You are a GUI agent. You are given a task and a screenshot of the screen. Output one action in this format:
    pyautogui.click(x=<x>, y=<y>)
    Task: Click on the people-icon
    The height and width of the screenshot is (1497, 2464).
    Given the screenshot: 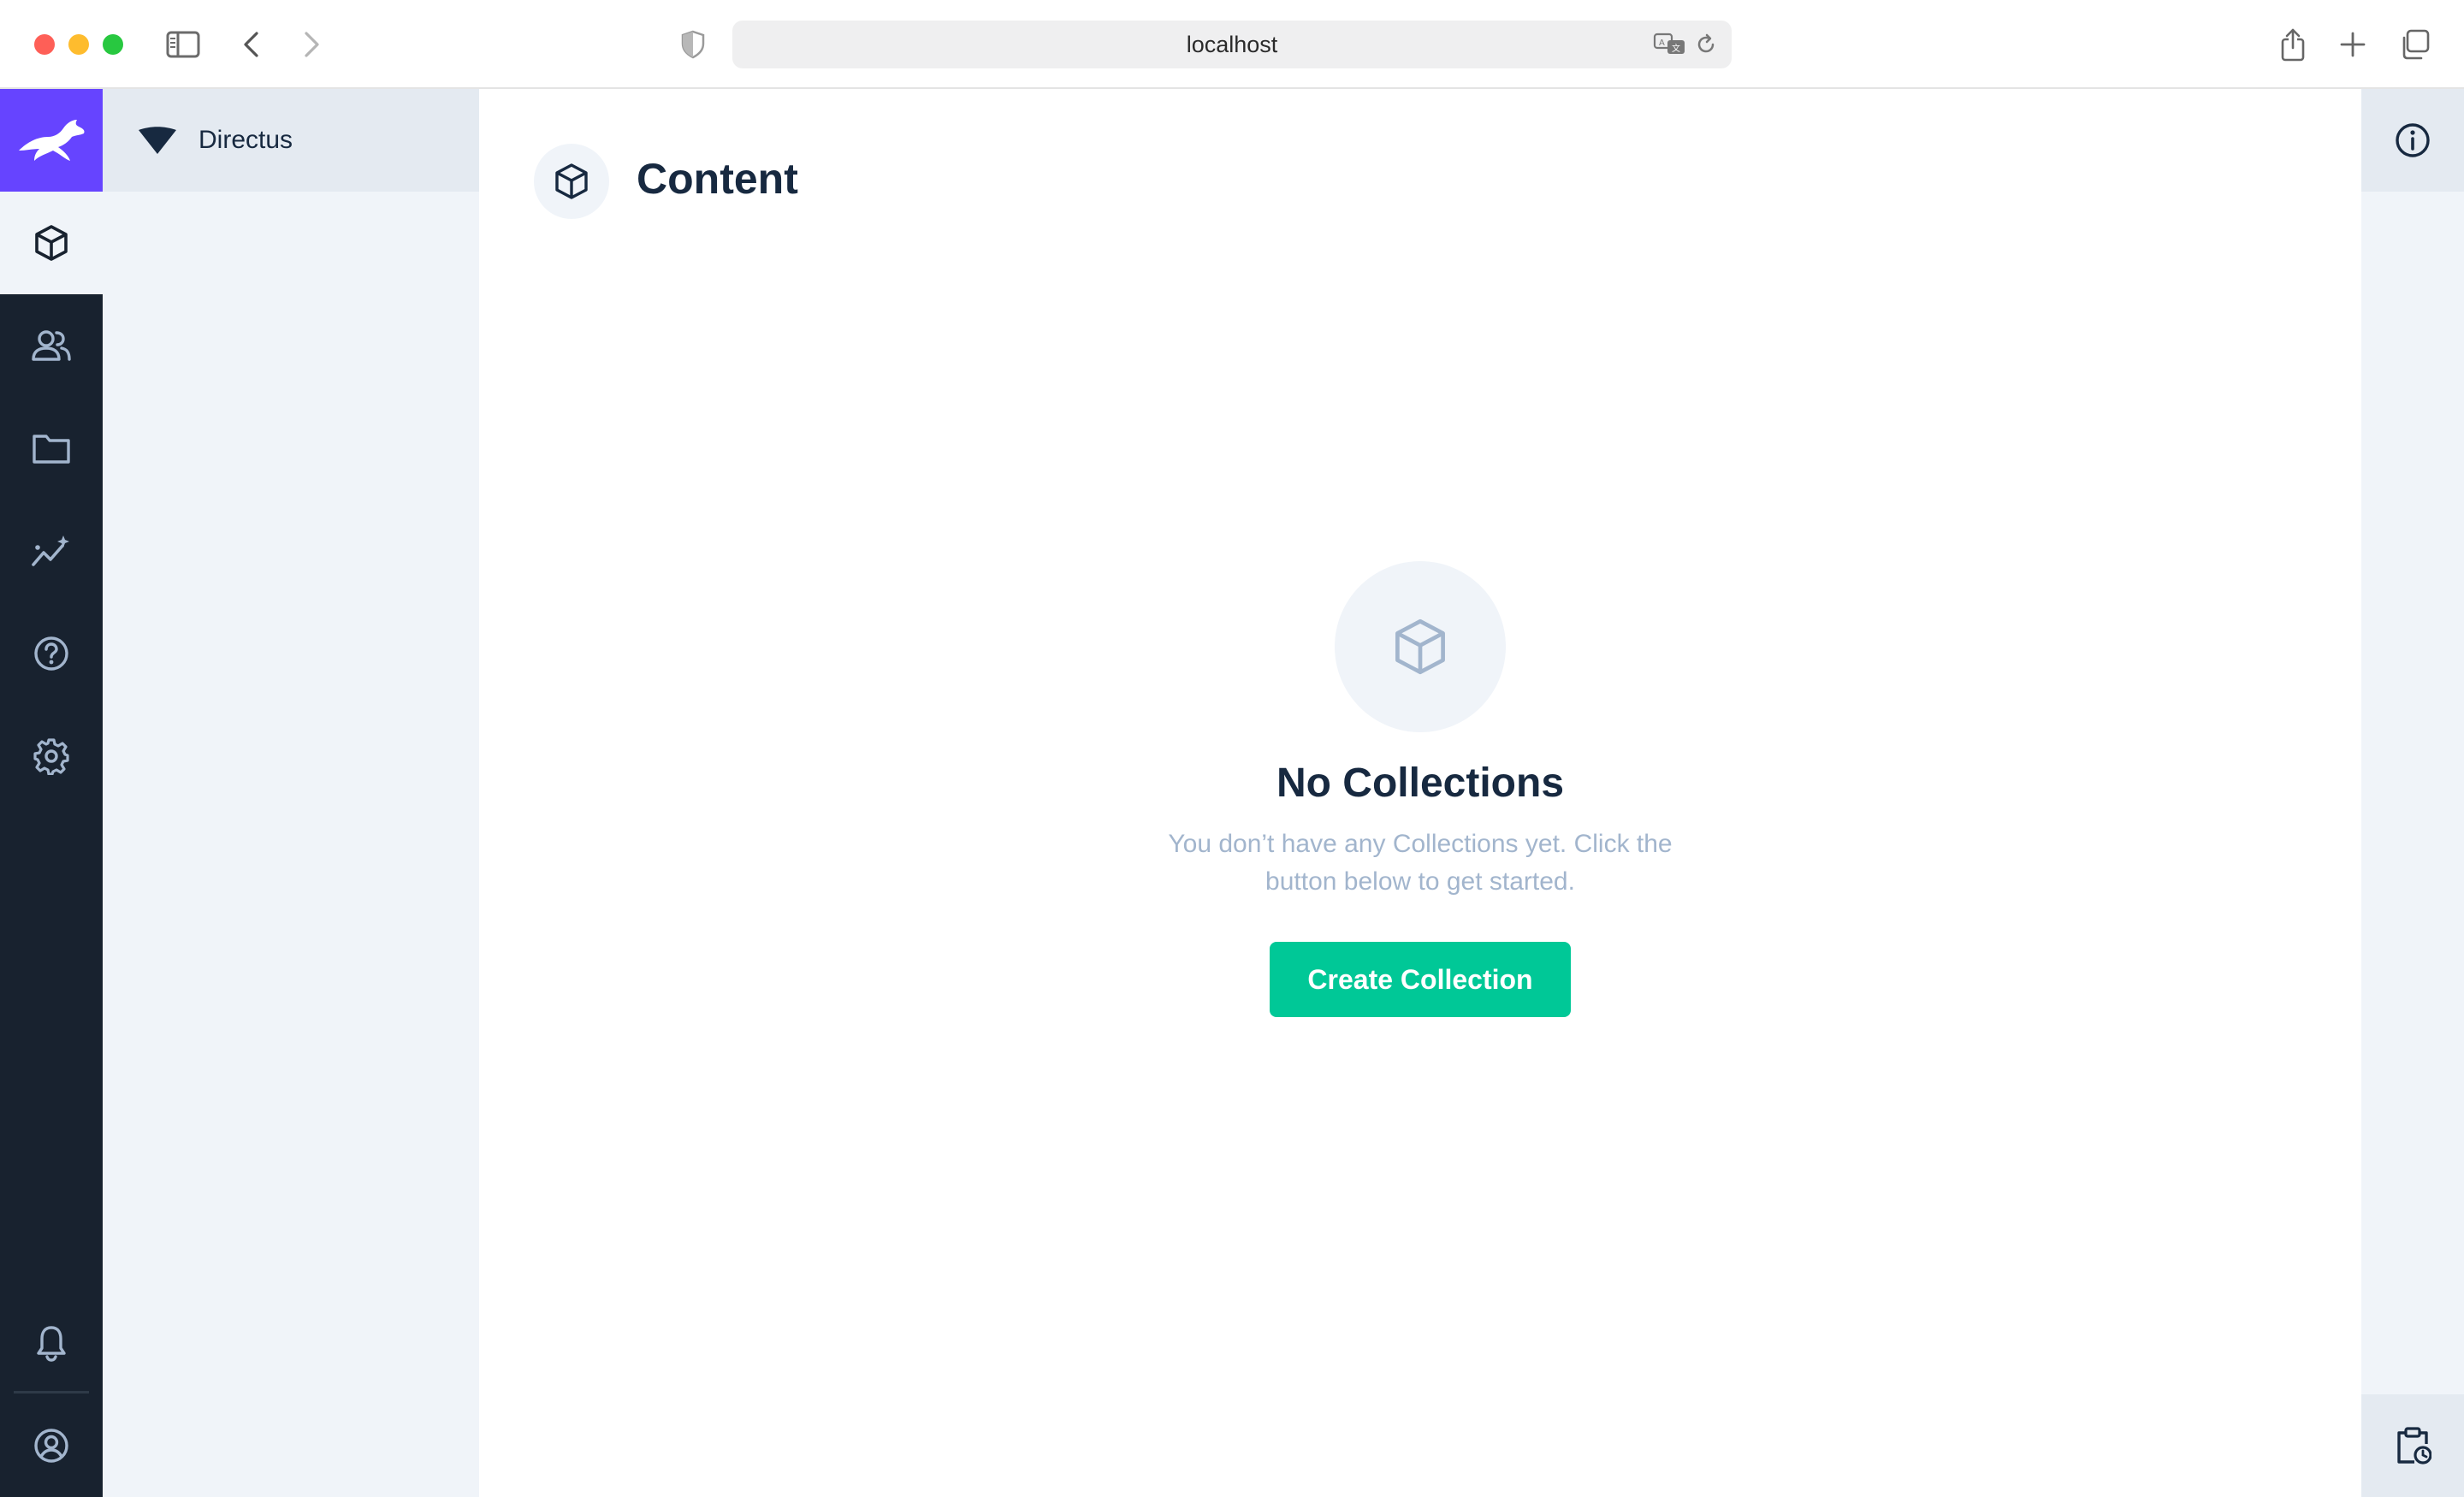 What is the action you would take?
    pyautogui.click(x=51, y=345)
    